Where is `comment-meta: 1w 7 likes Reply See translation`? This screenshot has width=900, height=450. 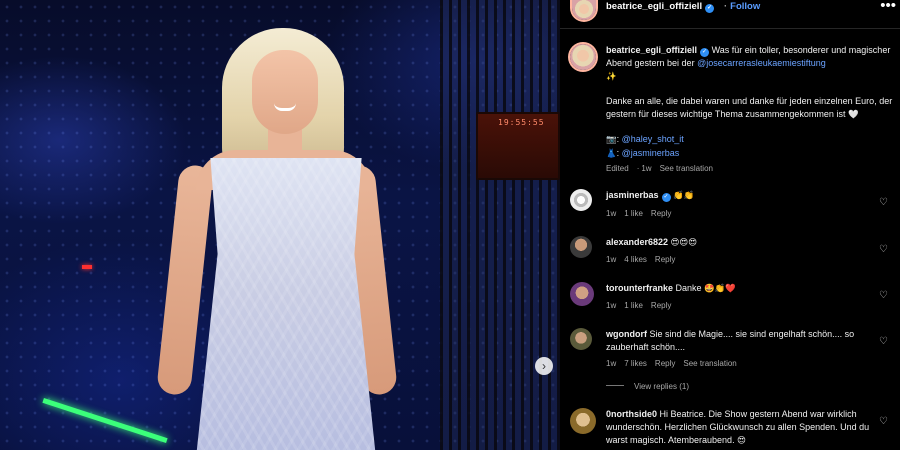
comment-meta: 1w 7 likes Reply See translation is located at coordinates (675, 363).